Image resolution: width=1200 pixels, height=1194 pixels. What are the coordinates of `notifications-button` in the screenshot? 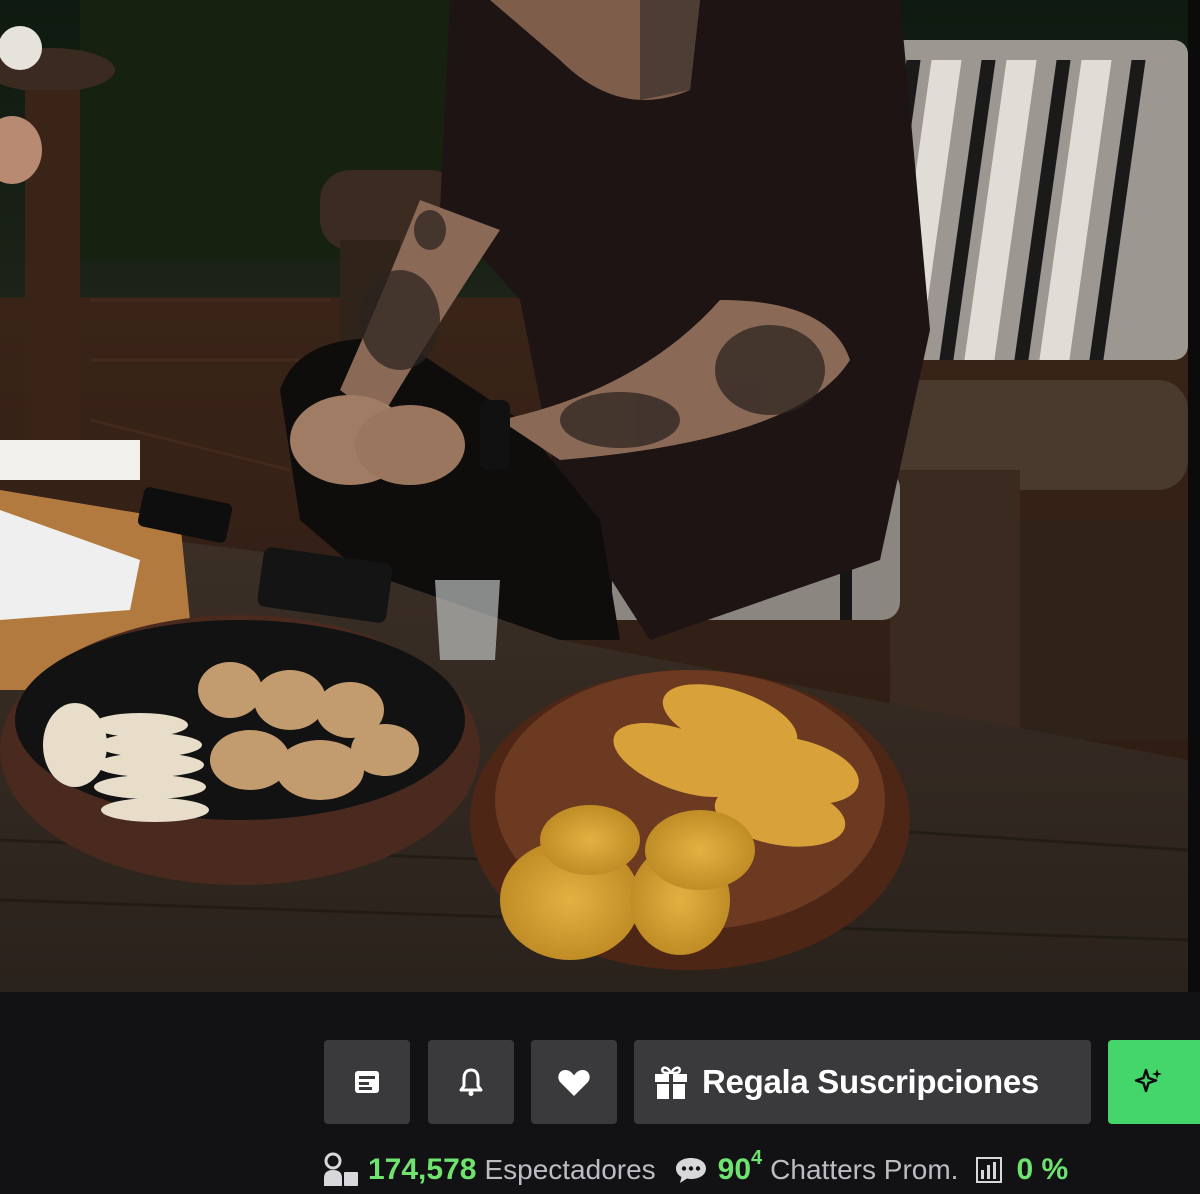 It's located at (471, 1082).